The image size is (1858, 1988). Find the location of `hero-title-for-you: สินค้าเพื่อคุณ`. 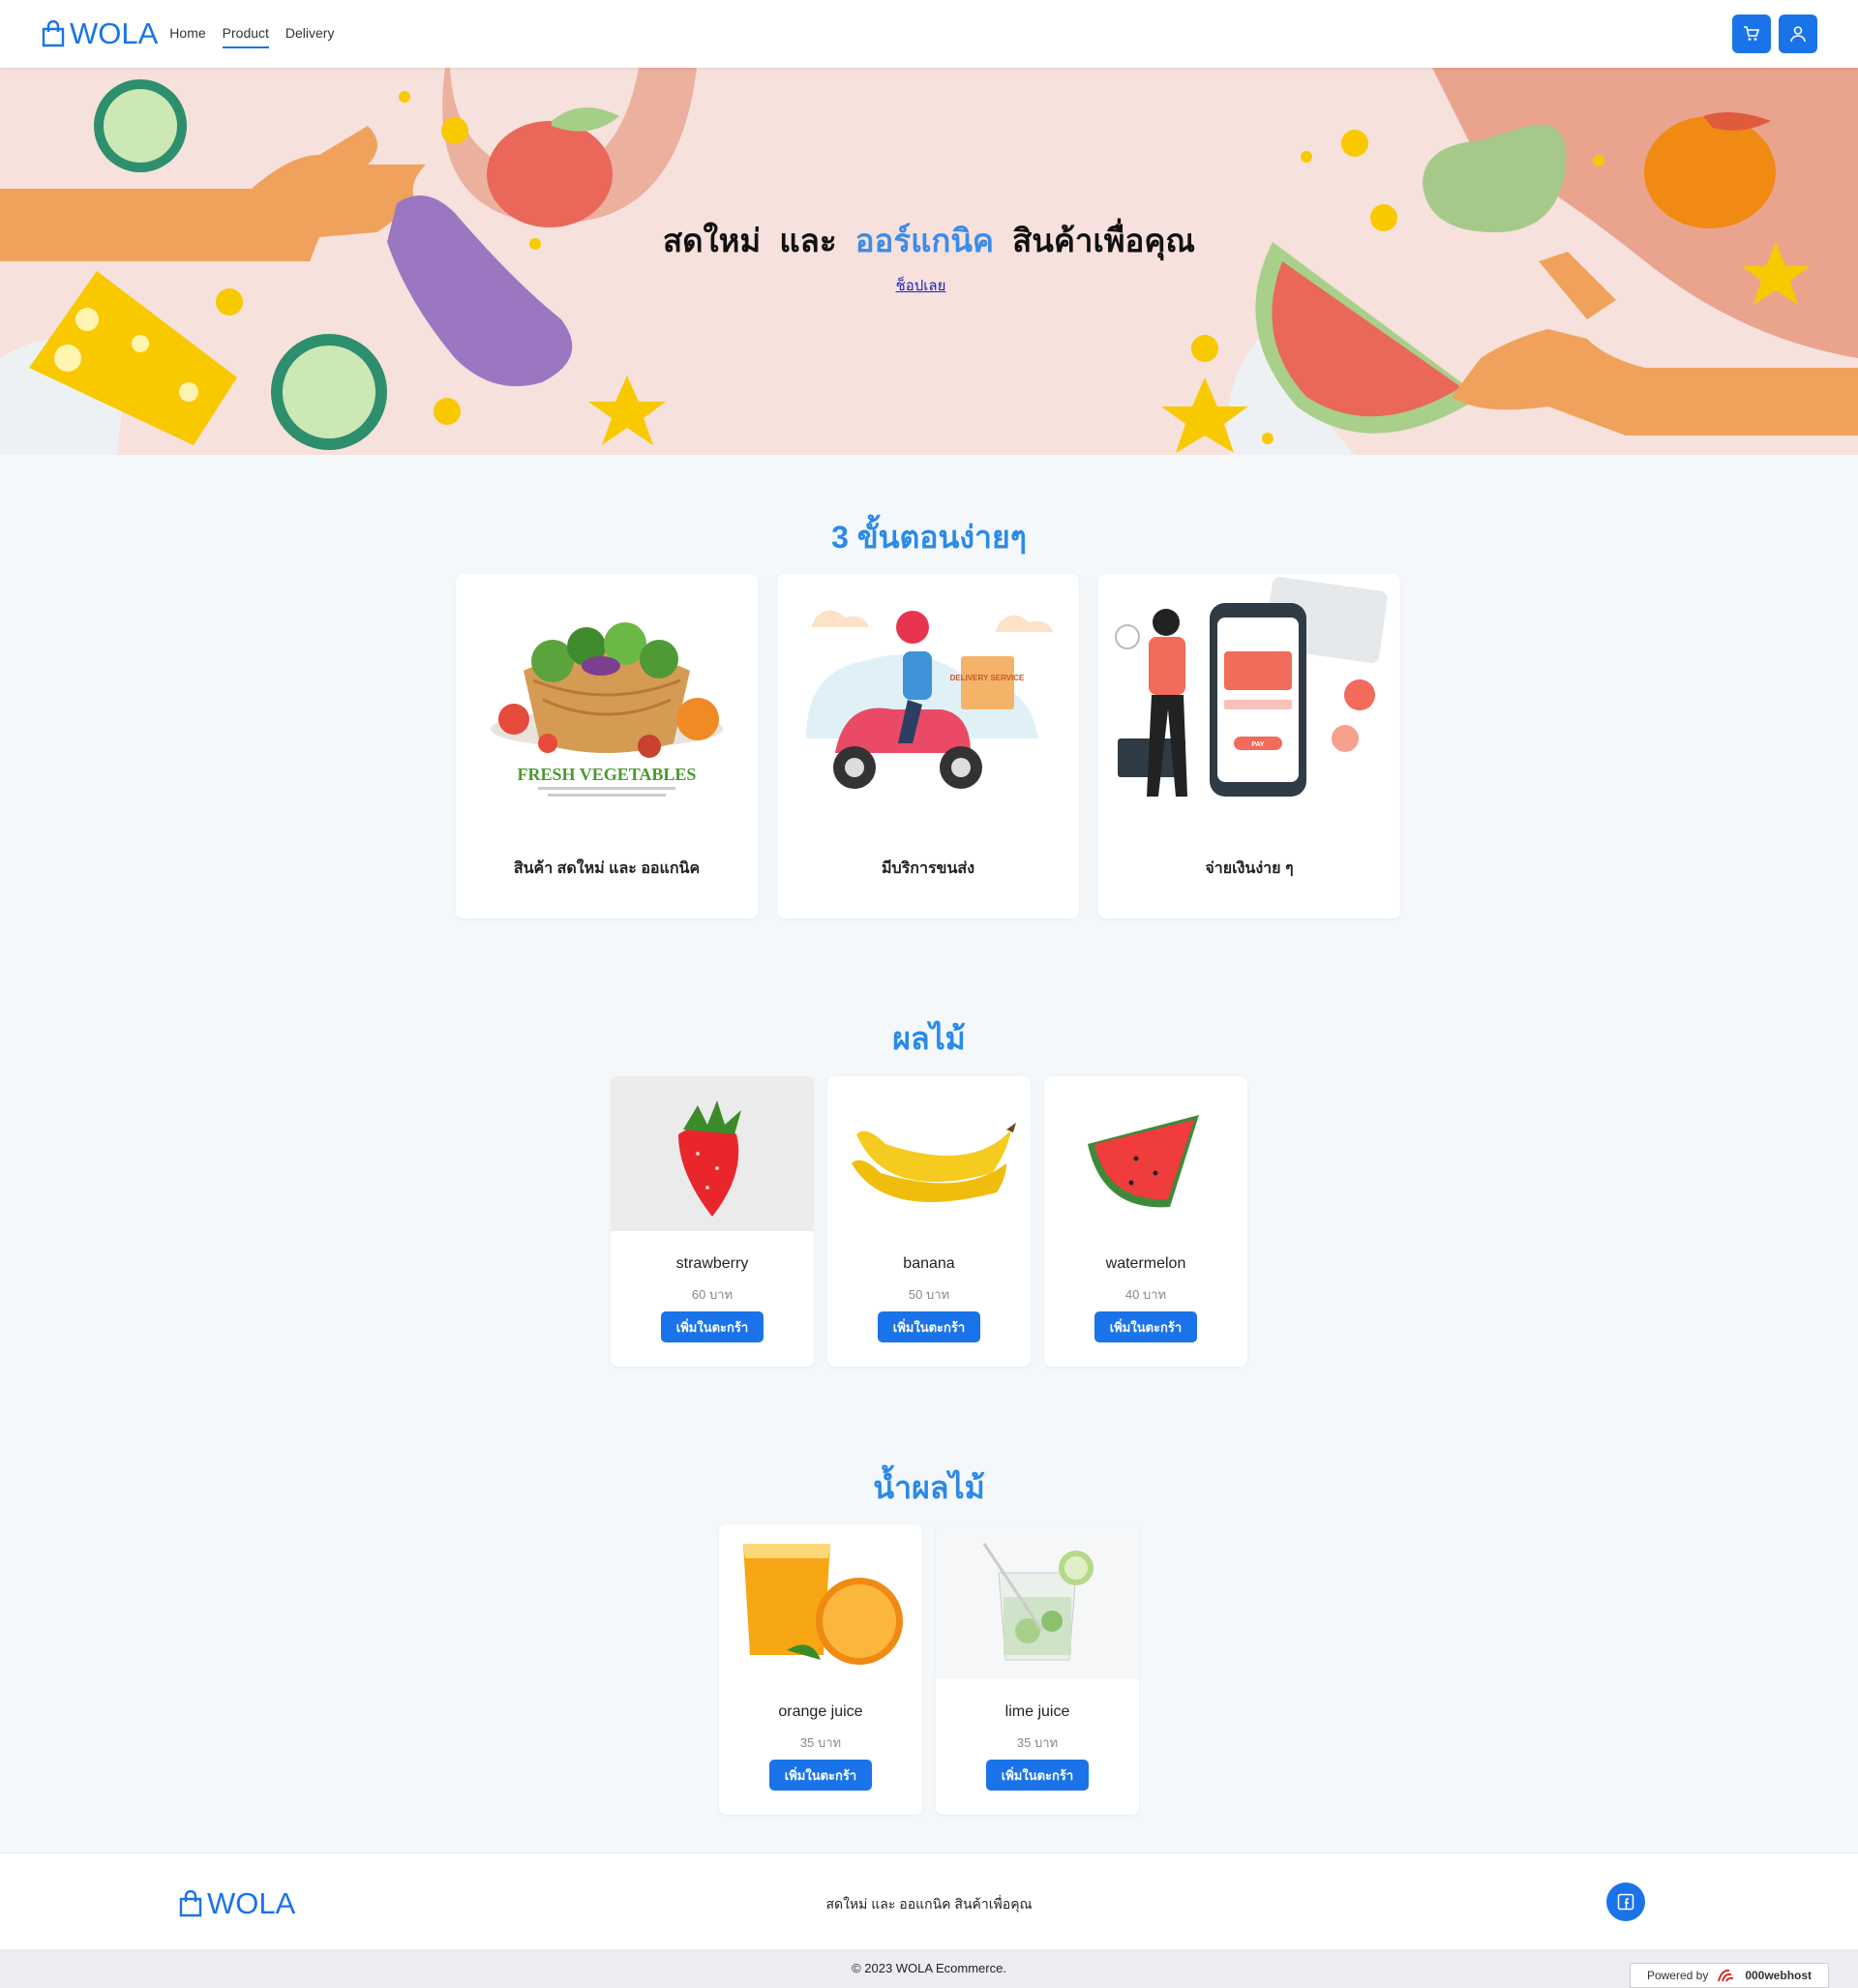

hero-title-for-you: สินค้าเพื่อคุณ is located at coordinates (1104, 240).